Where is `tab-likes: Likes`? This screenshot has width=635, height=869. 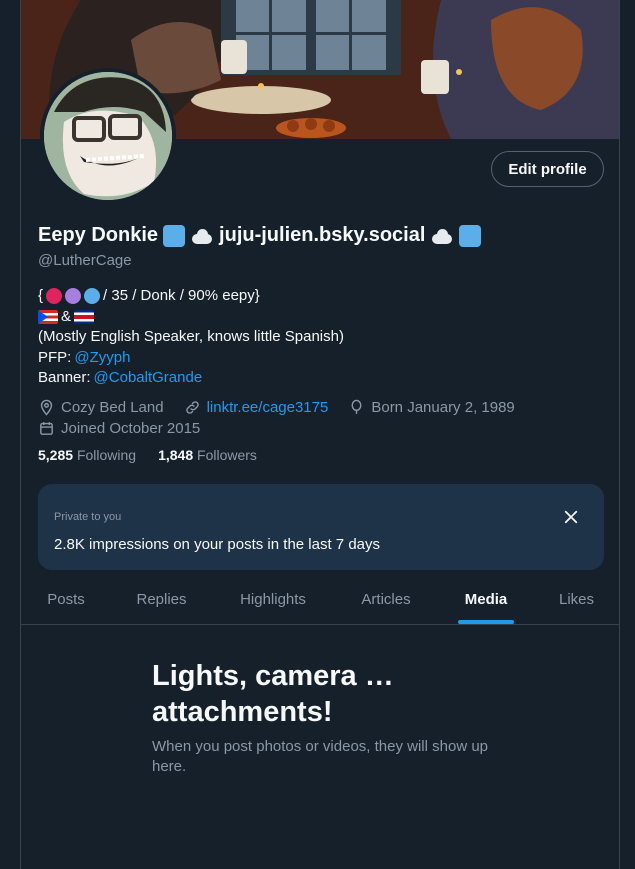
tab-likes: Likes is located at coordinates (576, 599).